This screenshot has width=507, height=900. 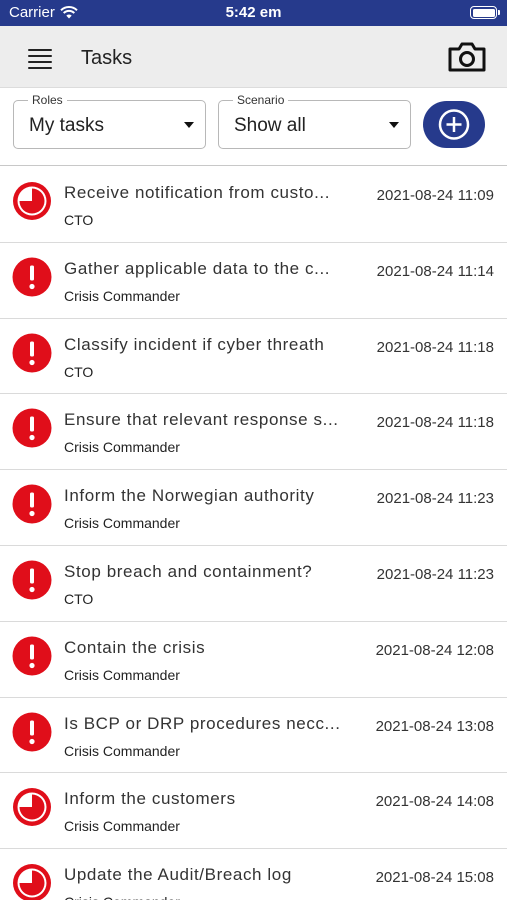 What do you see at coordinates (434, 878) in the screenshot?
I see `task-timestamp: 2021-08-24 15:08` at bounding box center [434, 878].